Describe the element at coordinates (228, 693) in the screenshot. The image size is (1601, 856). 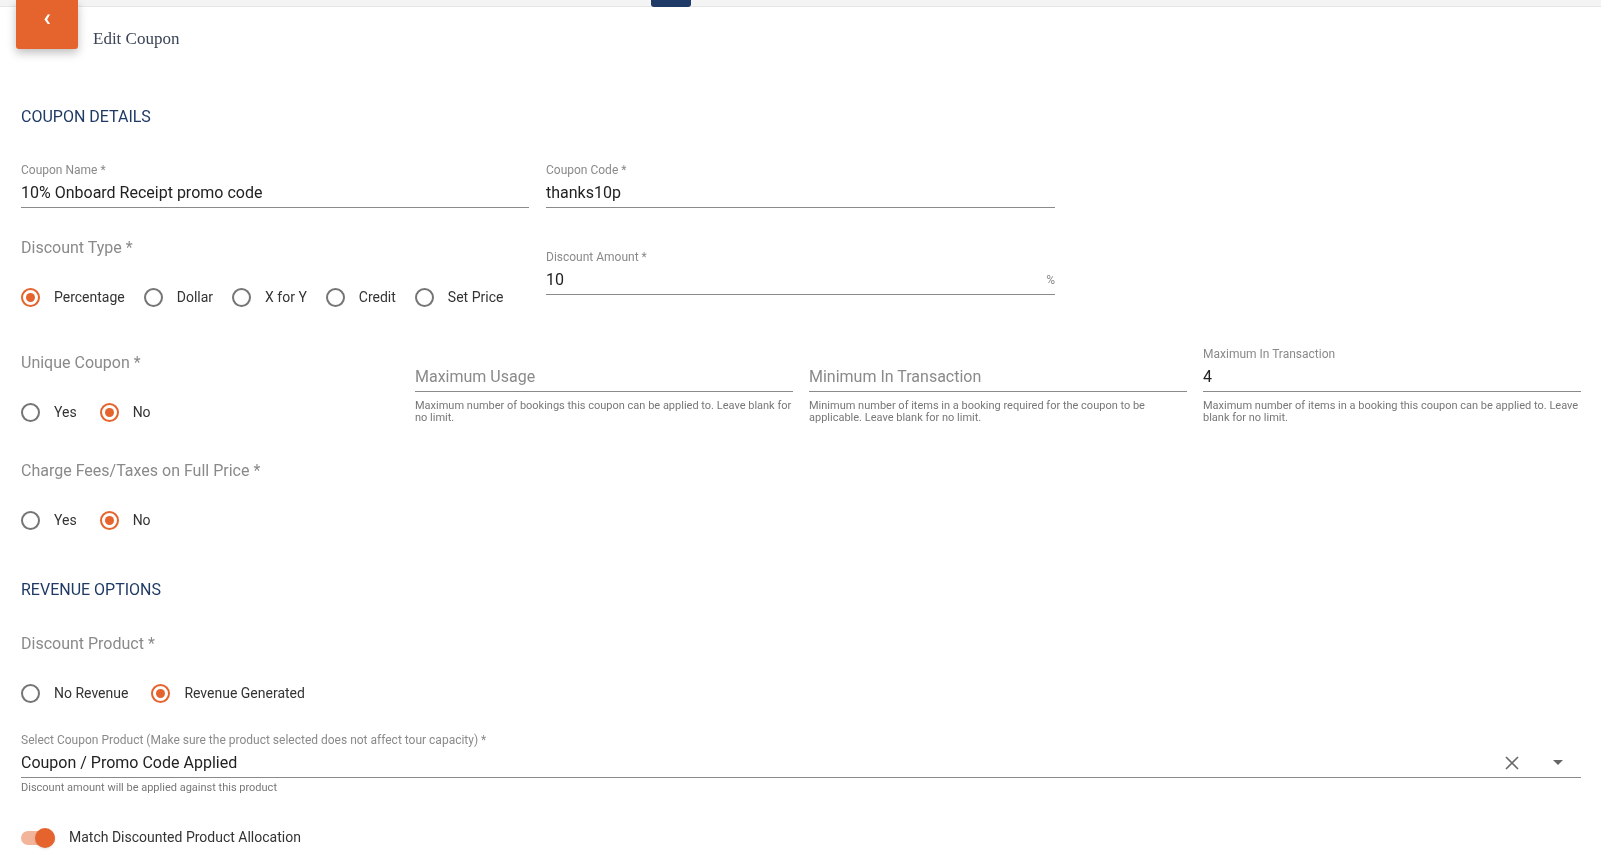
I see `radio-option: Revenue Generated` at that location.